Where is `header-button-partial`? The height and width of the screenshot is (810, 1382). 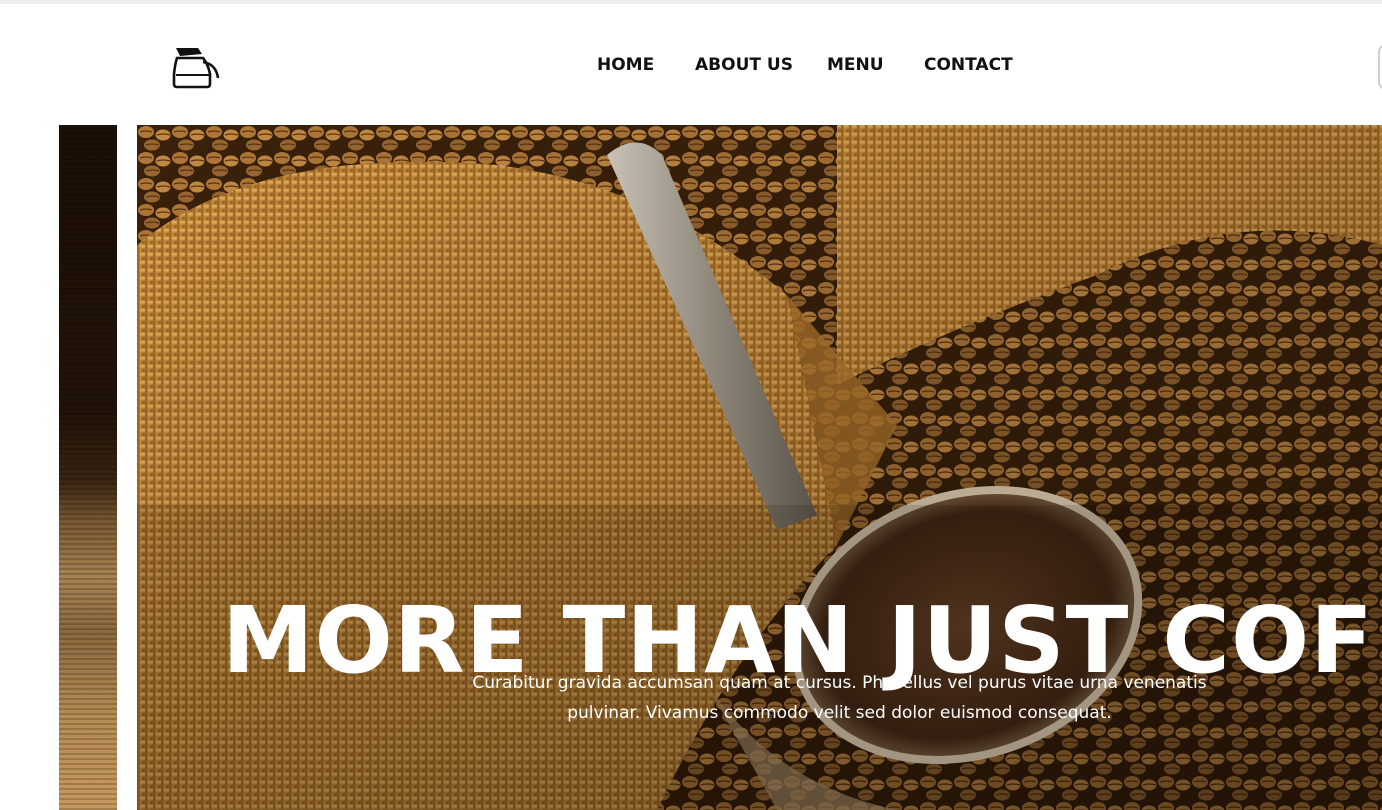 header-button-partial is located at coordinates (1380, 67).